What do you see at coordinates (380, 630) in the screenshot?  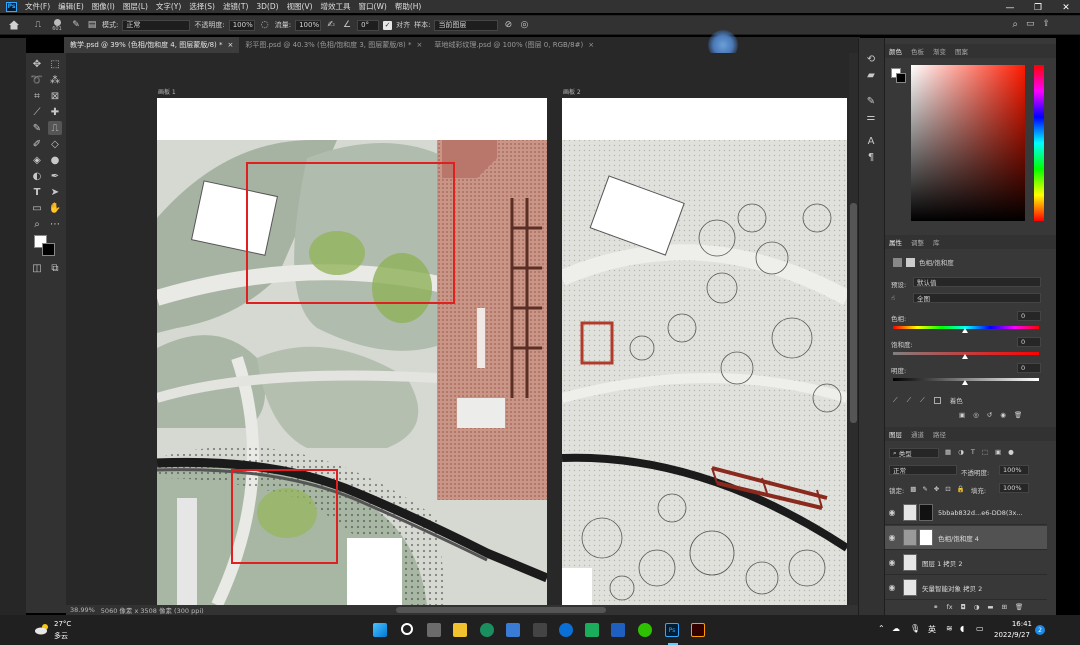 I see `windows-start-icon` at bounding box center [380, 630].